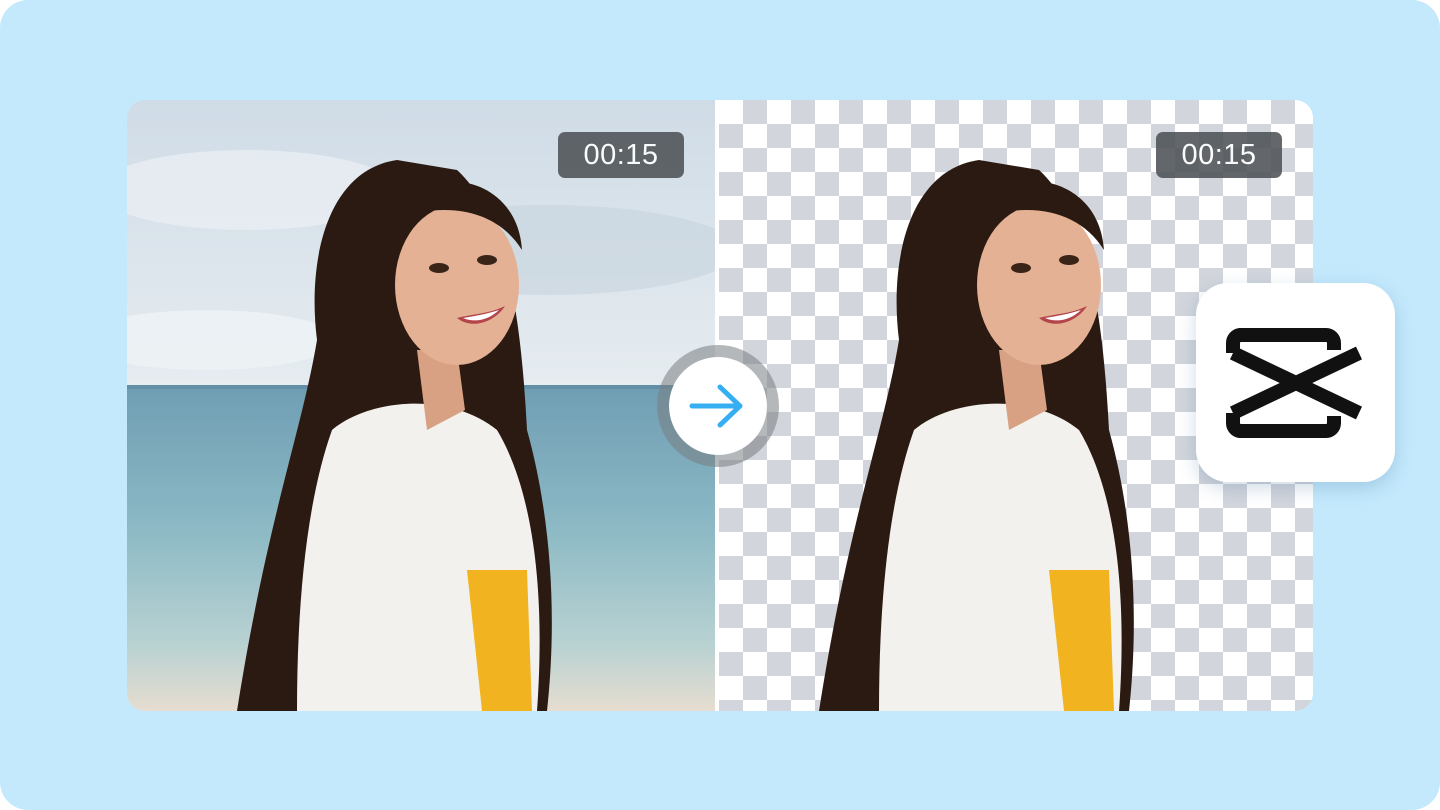 Image resolution: width=1440 pixels, height=810 pixels. Describe the element at coordinates (621, 155) in the screenshot. I see `timestamp-badge-original: 00:15` at that location.